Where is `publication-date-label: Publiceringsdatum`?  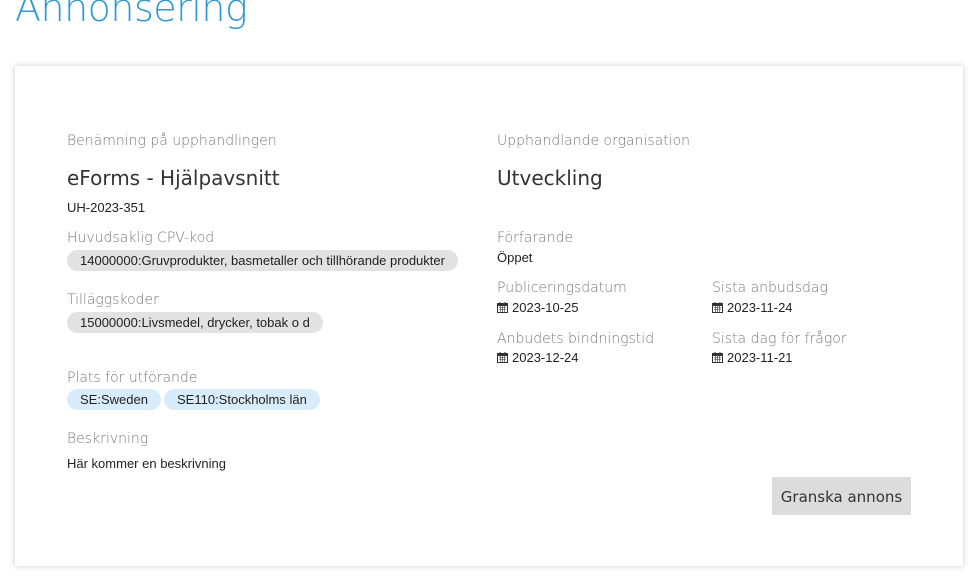 publication-date-label: Publiceringsdatum is located at coordinates (562, 288).